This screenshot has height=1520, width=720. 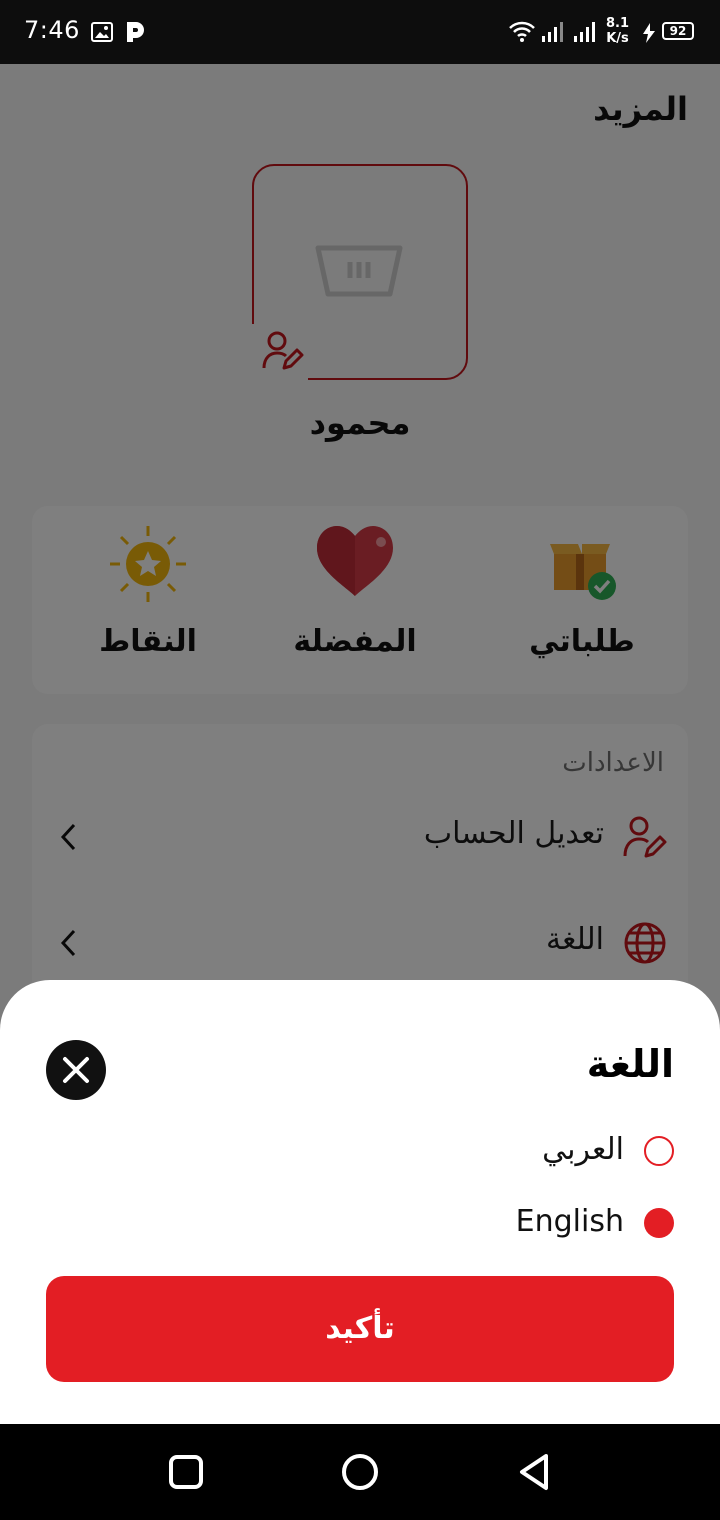 I want to click on charging-icon, so click(x=649, y=35).